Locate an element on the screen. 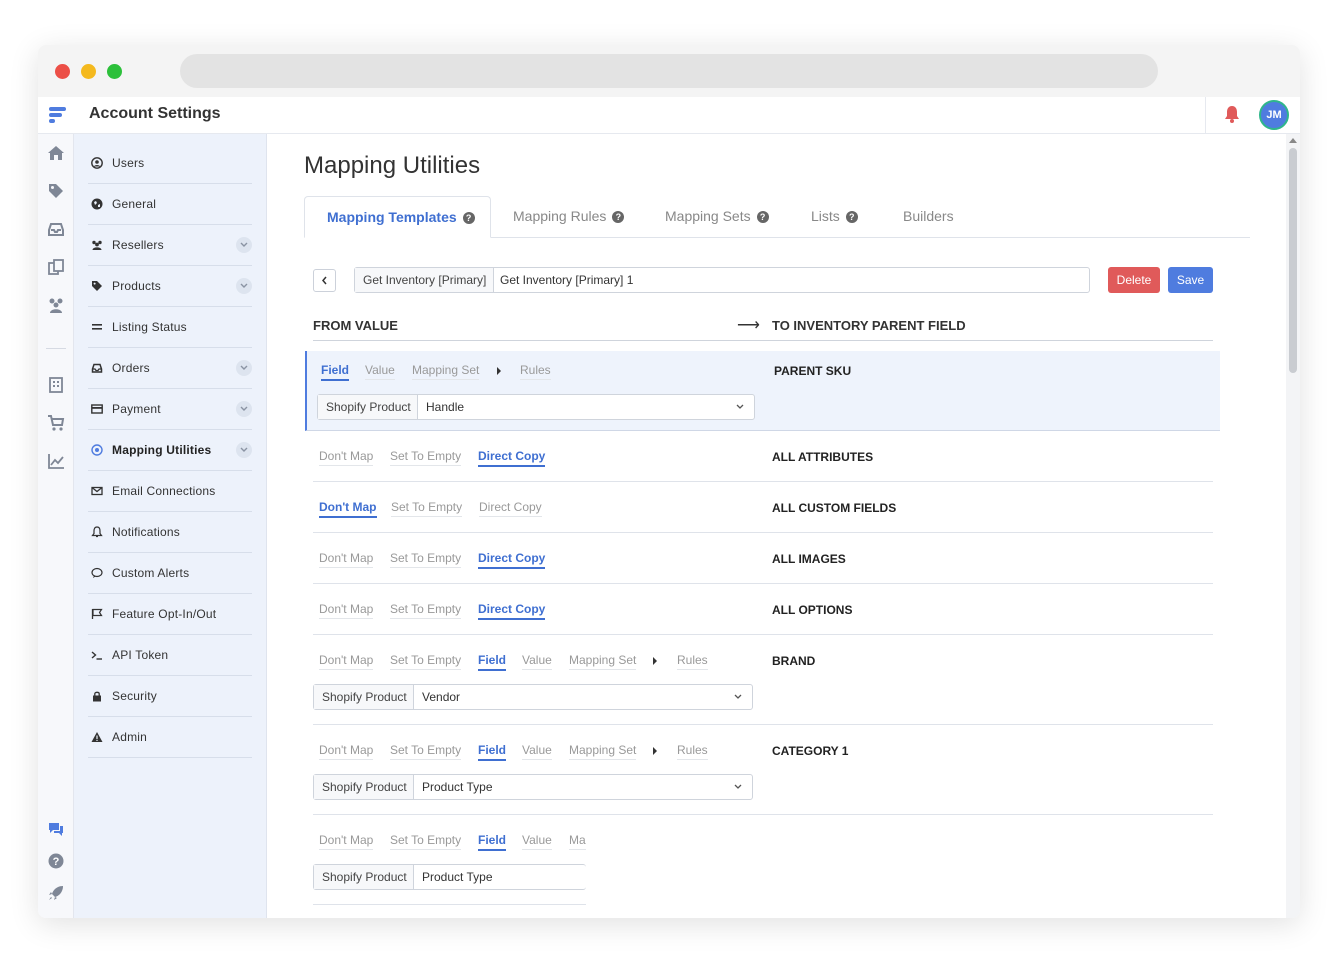 The height and width of the screenshot is (957, 1343). scroll-thumb is located at coordinates (1293, 260).